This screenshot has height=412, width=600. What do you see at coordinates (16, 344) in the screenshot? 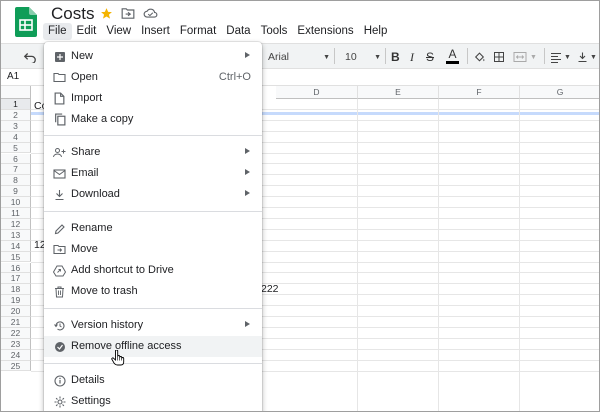
I see `row-header-23: 23` at bounding box center [16, 344].